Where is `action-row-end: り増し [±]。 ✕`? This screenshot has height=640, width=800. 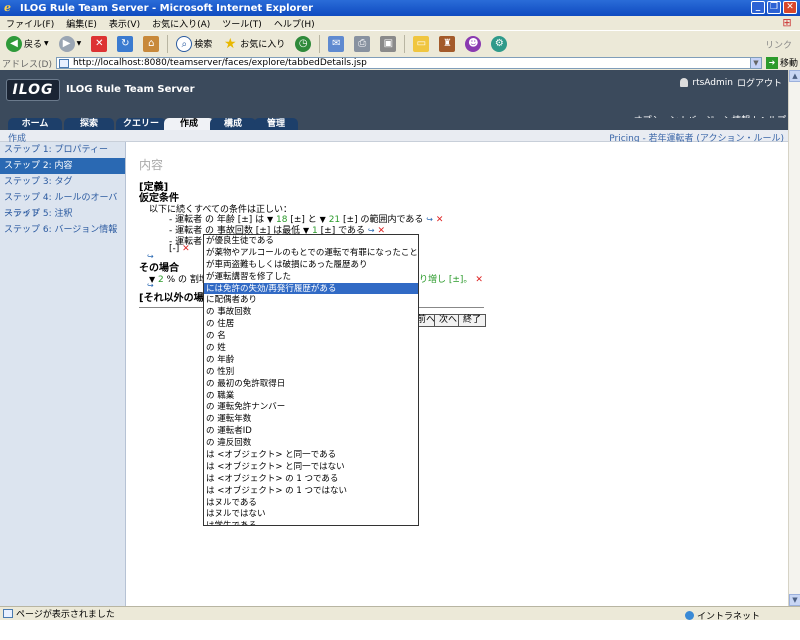
action-row-end: り増し [±]。 ✕ is located at coordinates (451, 278).